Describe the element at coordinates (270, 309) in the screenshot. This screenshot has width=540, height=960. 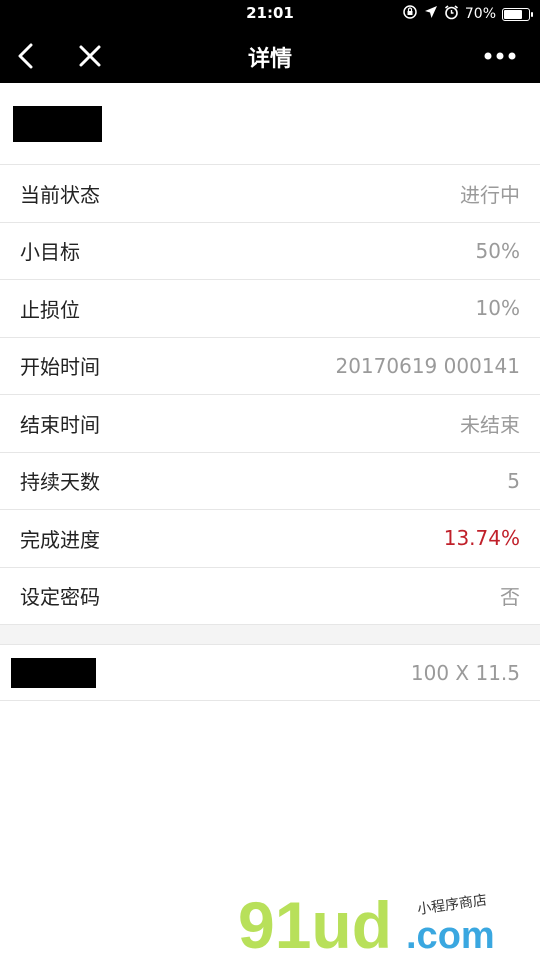
I see `detail-row-stop-loss: 止损位 10%` at that location.